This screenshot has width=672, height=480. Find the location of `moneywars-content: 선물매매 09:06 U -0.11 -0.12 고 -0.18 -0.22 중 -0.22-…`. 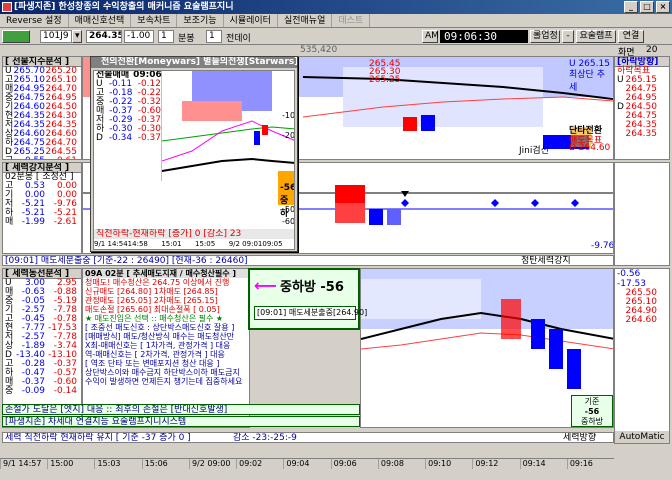

moneywars-content: 선물매매 09:06 U -0.11 -0.12 고 -0.18 -0.22 중 -0.22-… is located at coordinates (194, 160).